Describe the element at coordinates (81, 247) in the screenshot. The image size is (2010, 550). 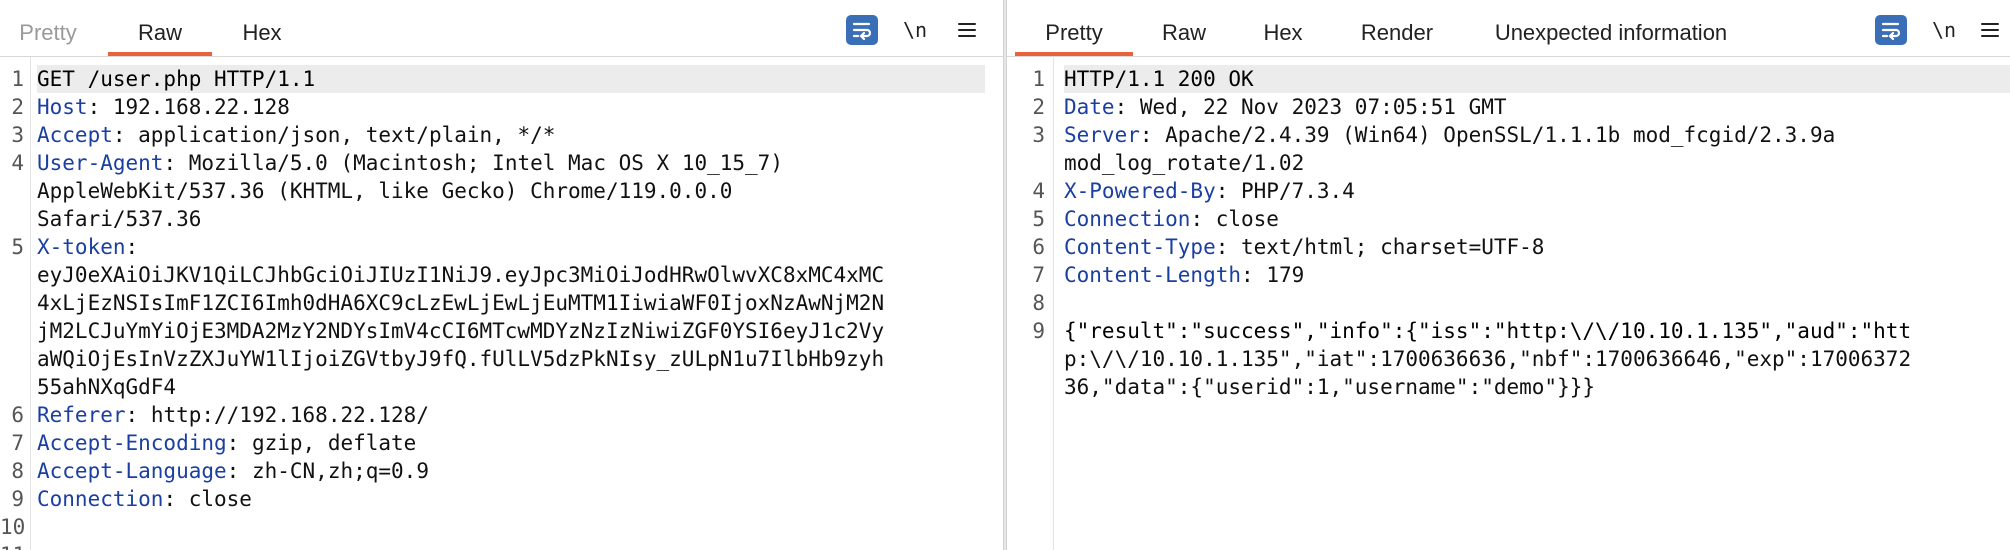
I see `header-name: X-token` at that location.